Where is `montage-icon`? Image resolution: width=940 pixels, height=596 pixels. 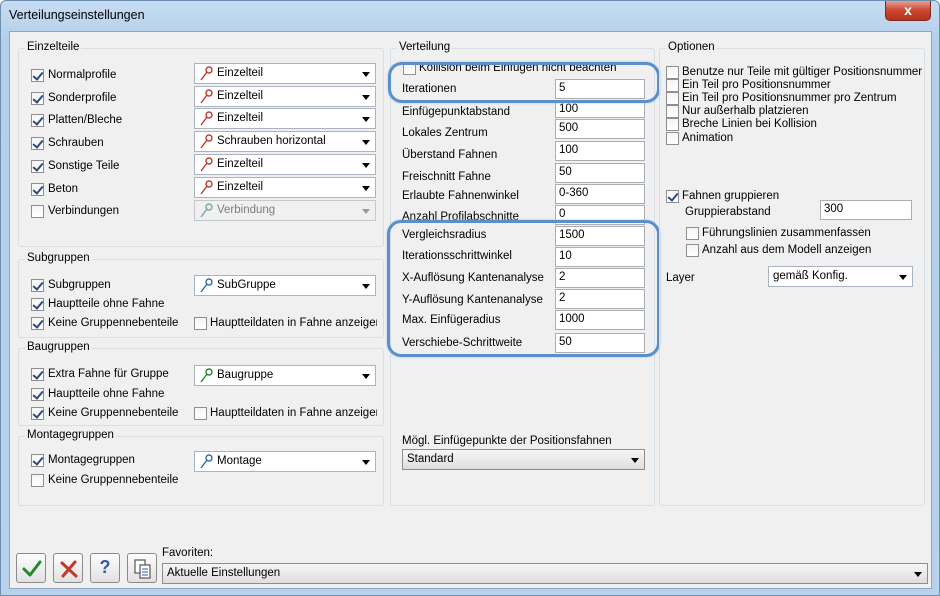
montage-icon is located at coordinates (206, 461).